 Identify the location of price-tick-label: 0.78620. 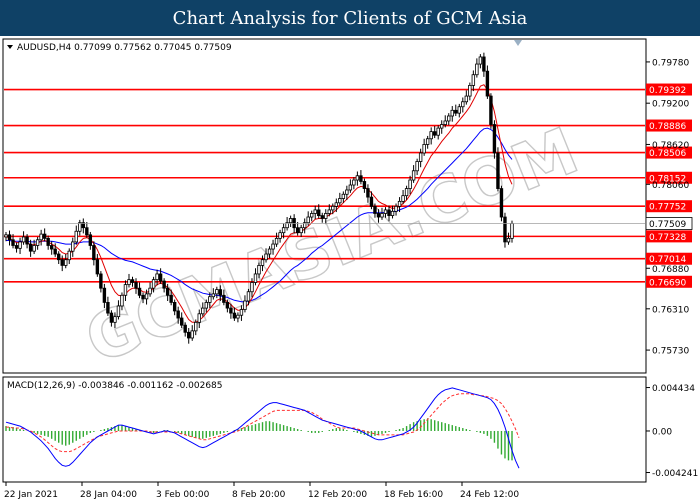
(670, 146).